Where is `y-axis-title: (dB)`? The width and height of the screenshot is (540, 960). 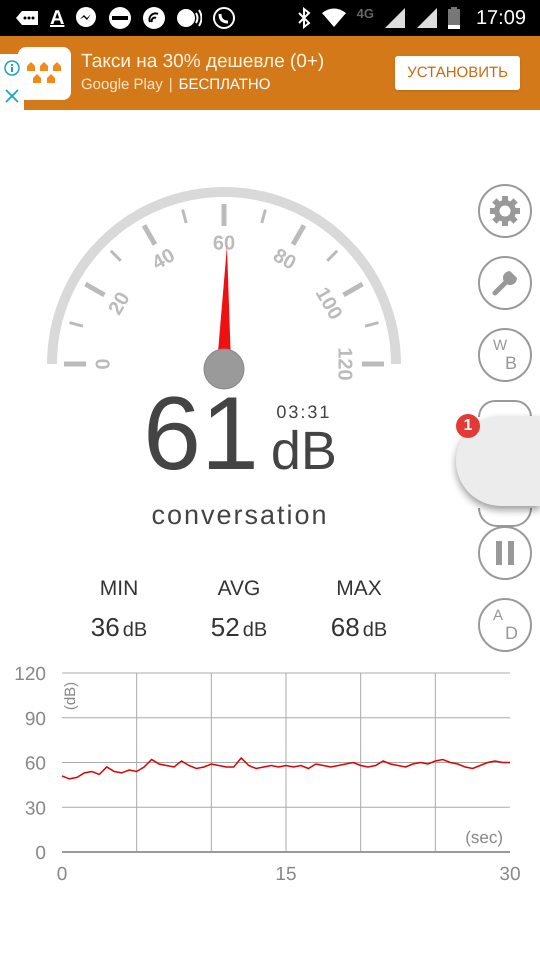 y-axis-title: (dB) is located at coordinates (70, 696).